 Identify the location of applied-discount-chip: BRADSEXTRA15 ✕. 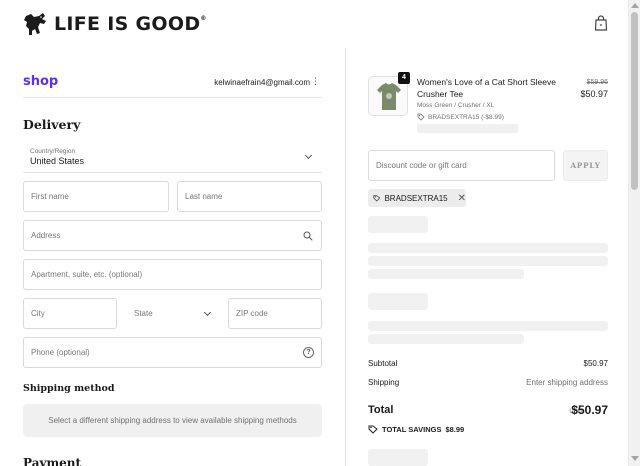
(417, 198).